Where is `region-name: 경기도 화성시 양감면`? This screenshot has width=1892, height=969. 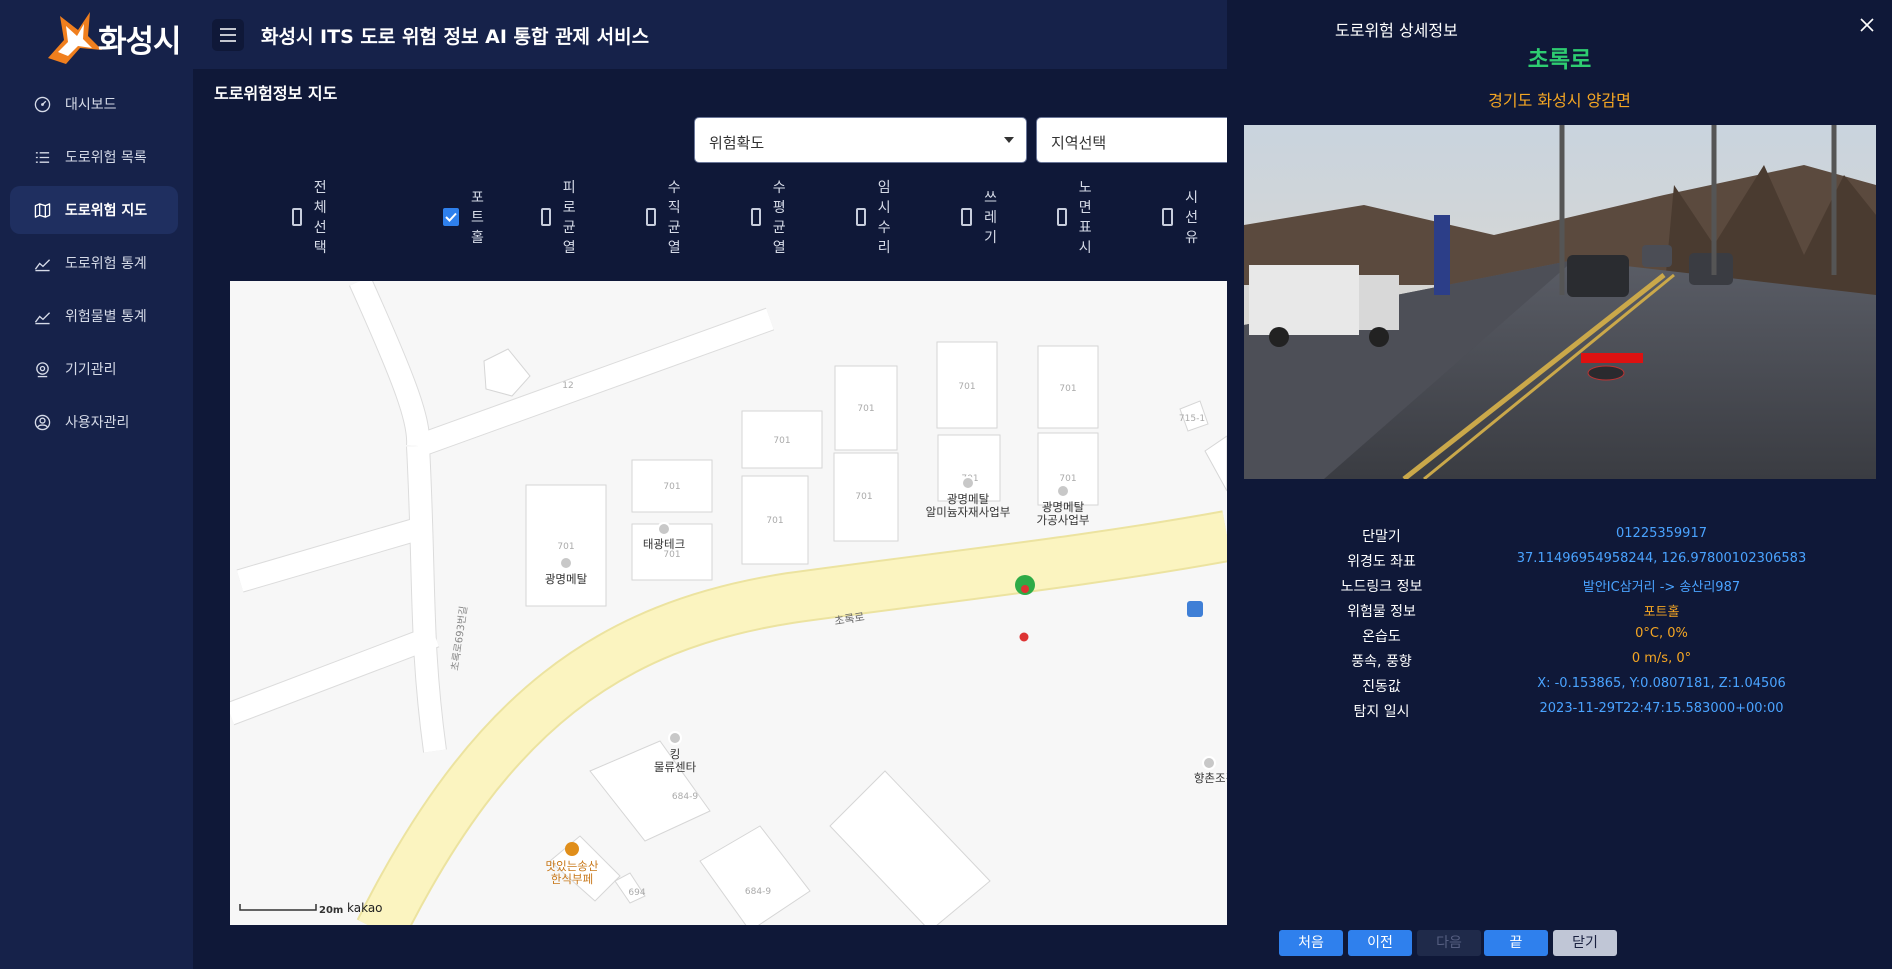
region-name: 경기도 화성시 양감면 is located at coordinates (1559, 100).